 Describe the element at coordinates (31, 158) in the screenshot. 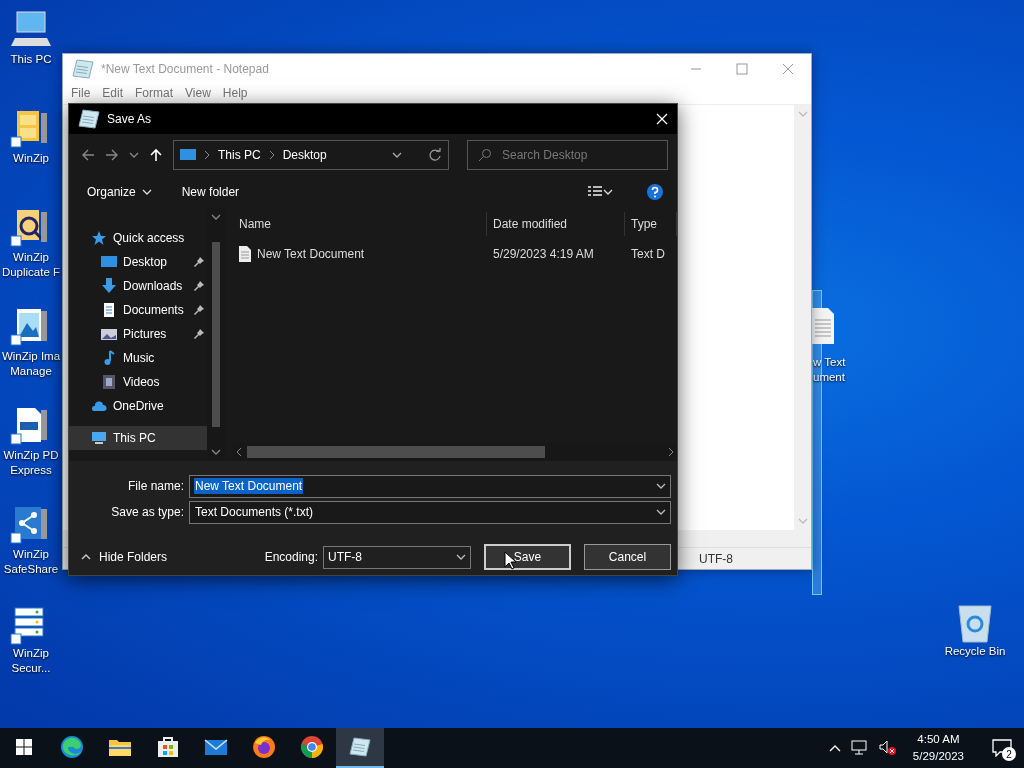

I see `desktop-icon-label: WinZip` at that location.